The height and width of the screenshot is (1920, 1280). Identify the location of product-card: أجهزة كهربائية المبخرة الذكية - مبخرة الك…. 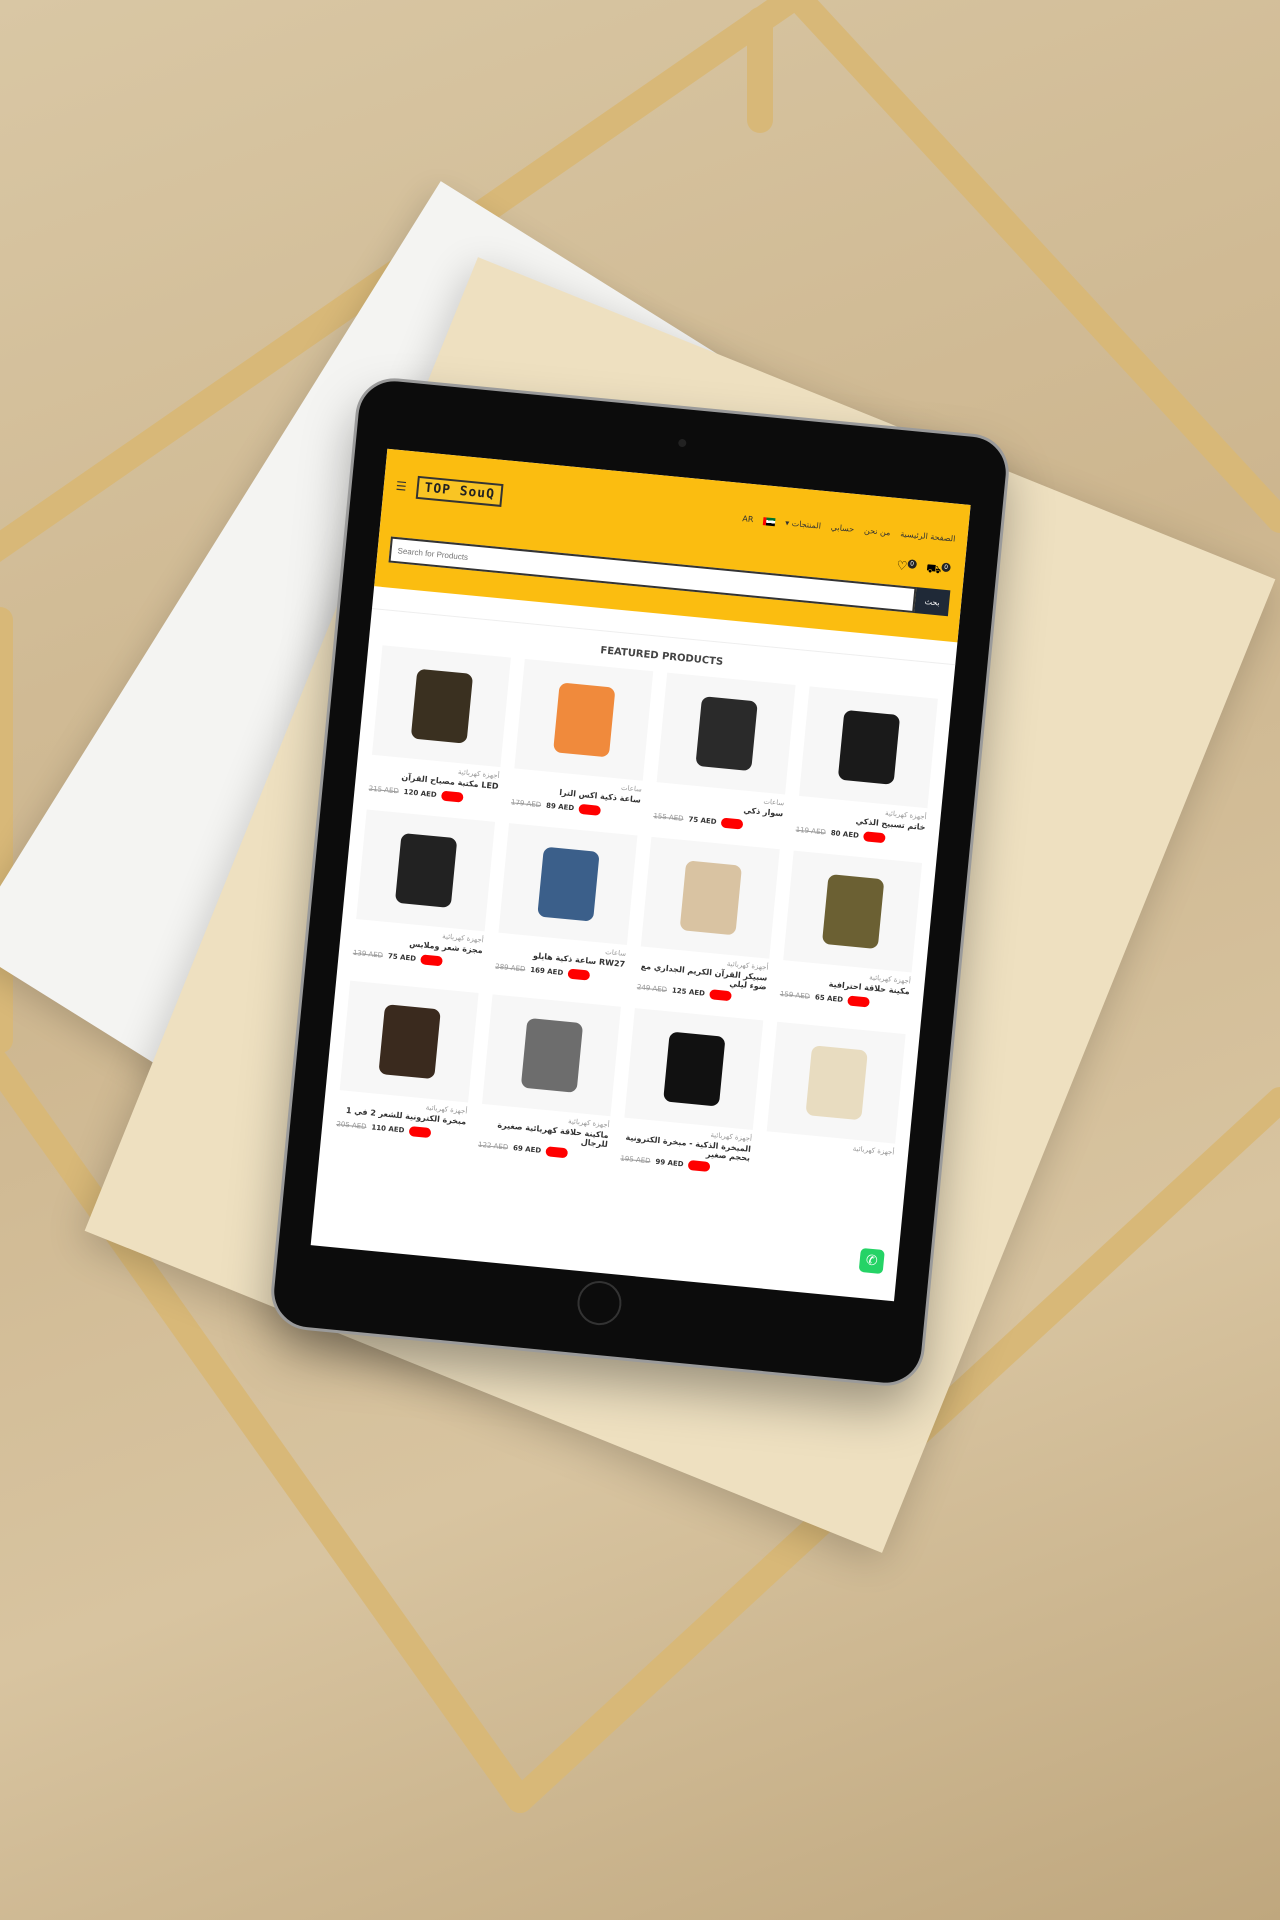
(692, 1092).